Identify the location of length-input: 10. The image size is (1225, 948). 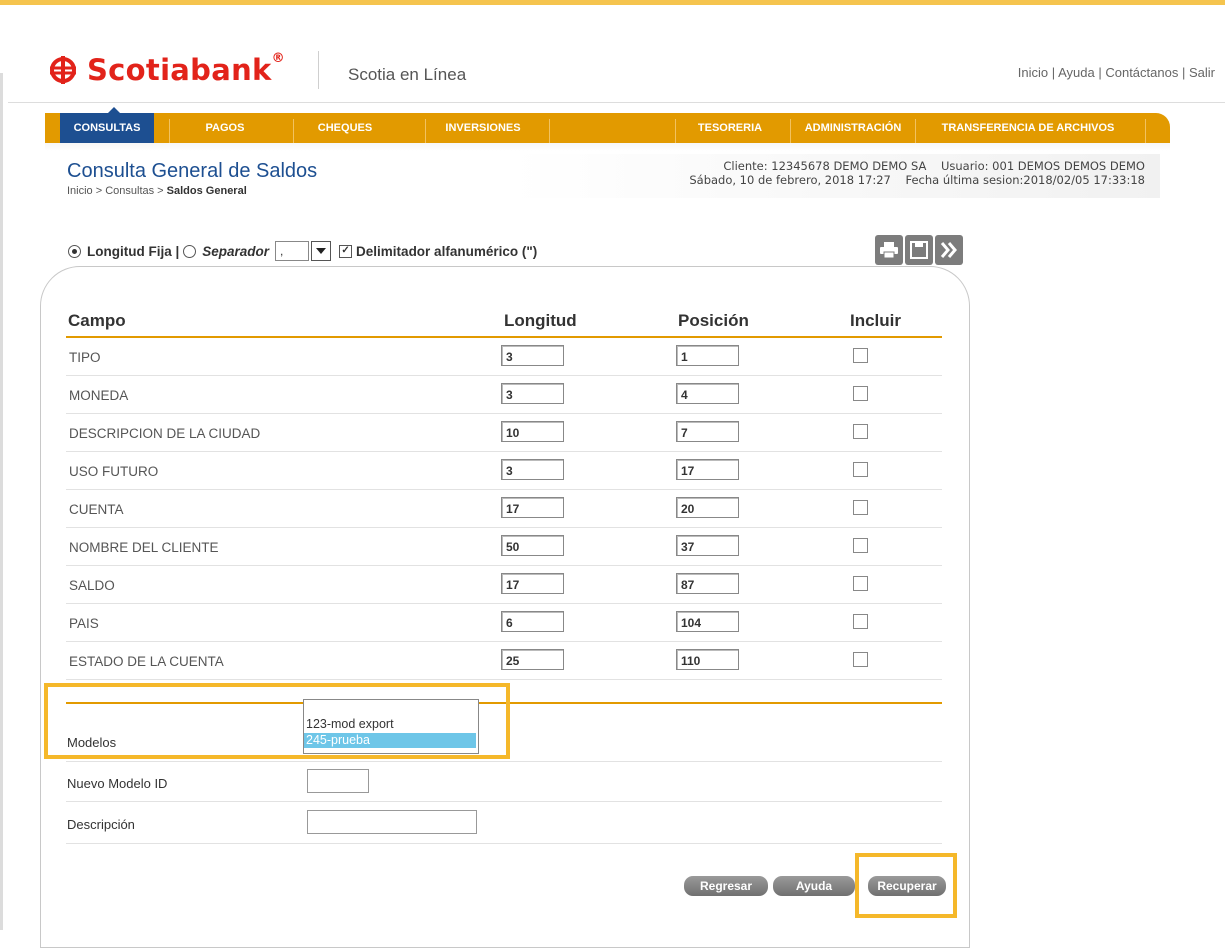
(532, 431).